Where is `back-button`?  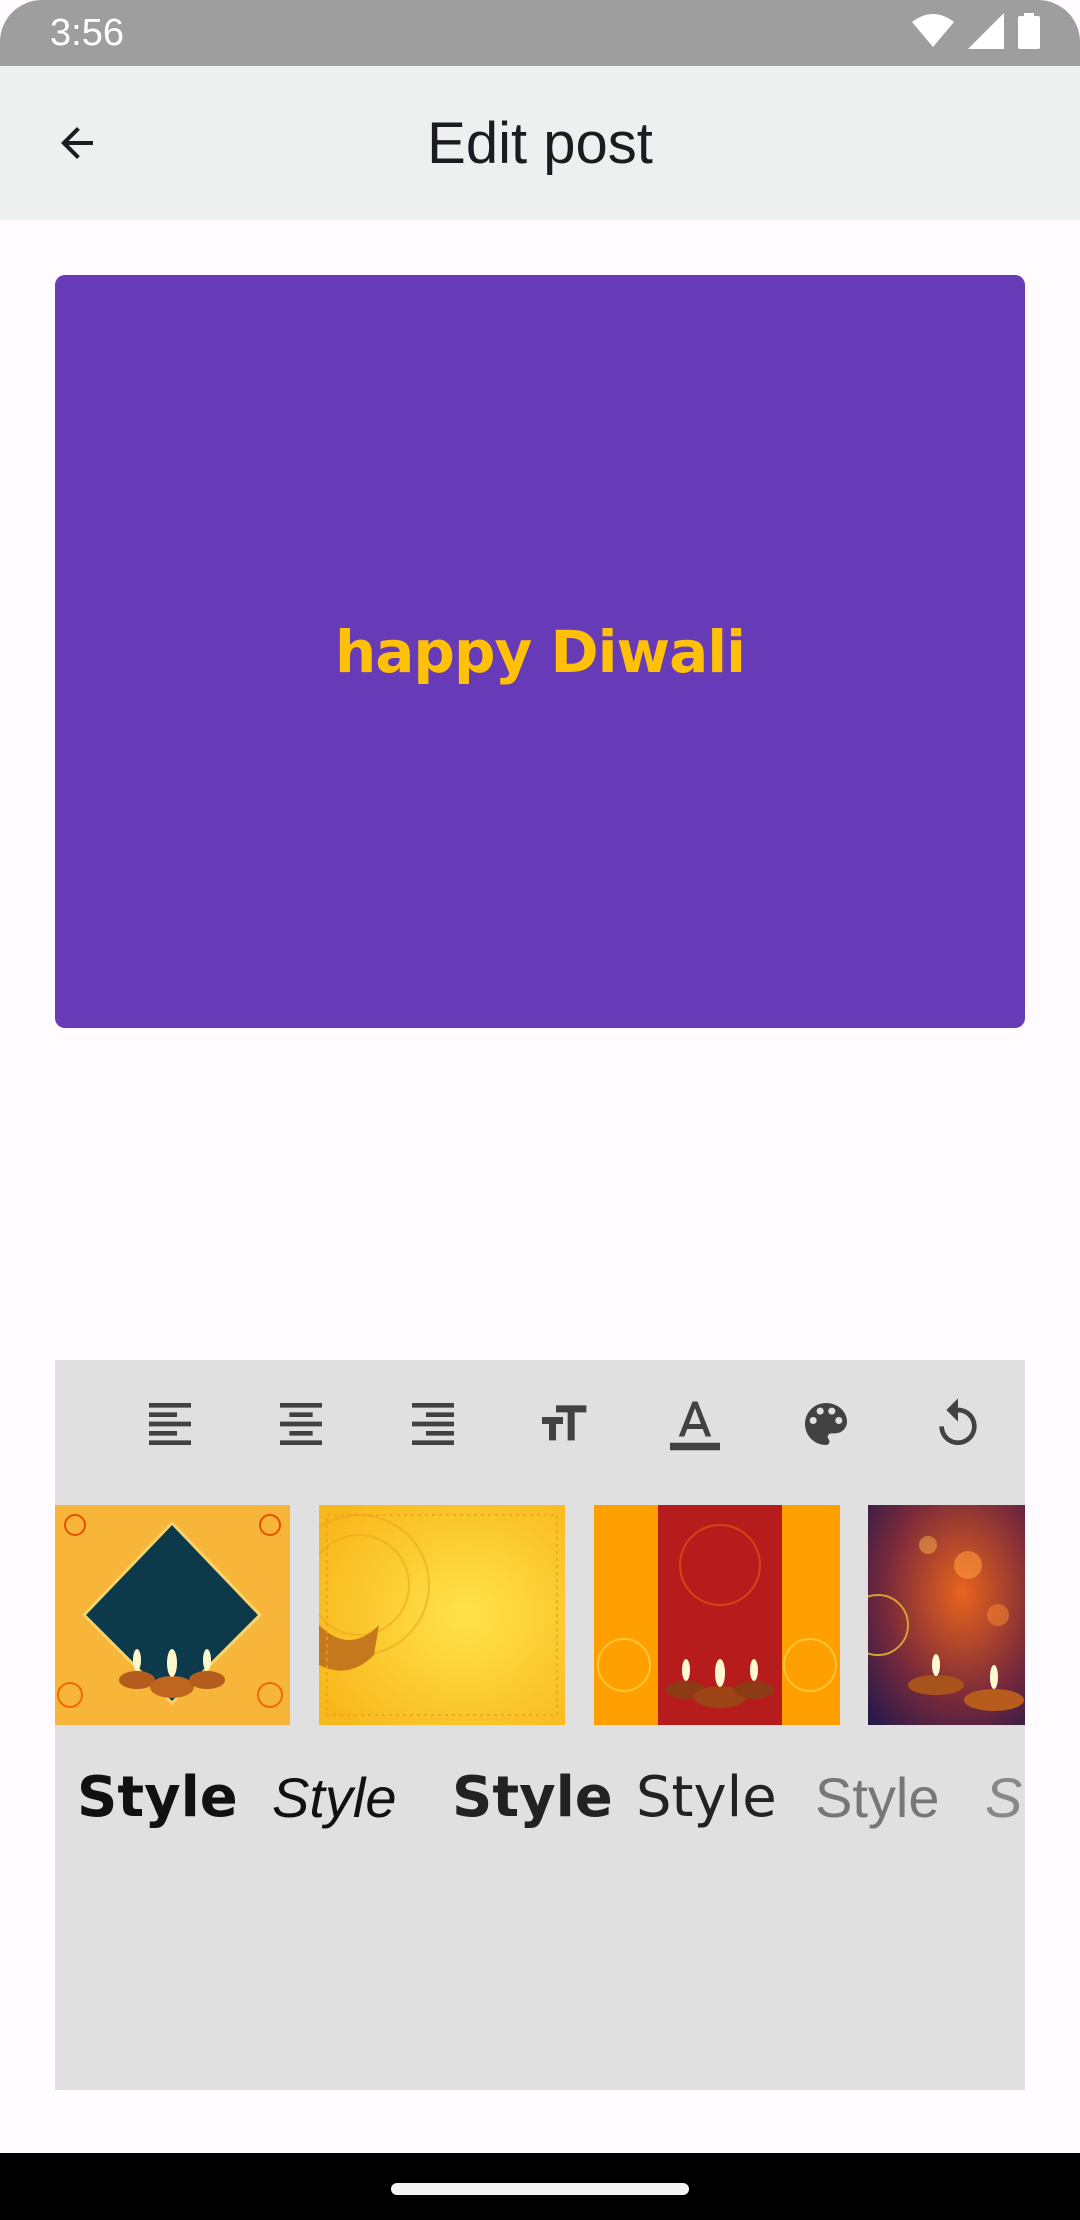
back-button is located at coordinates (77, 145).